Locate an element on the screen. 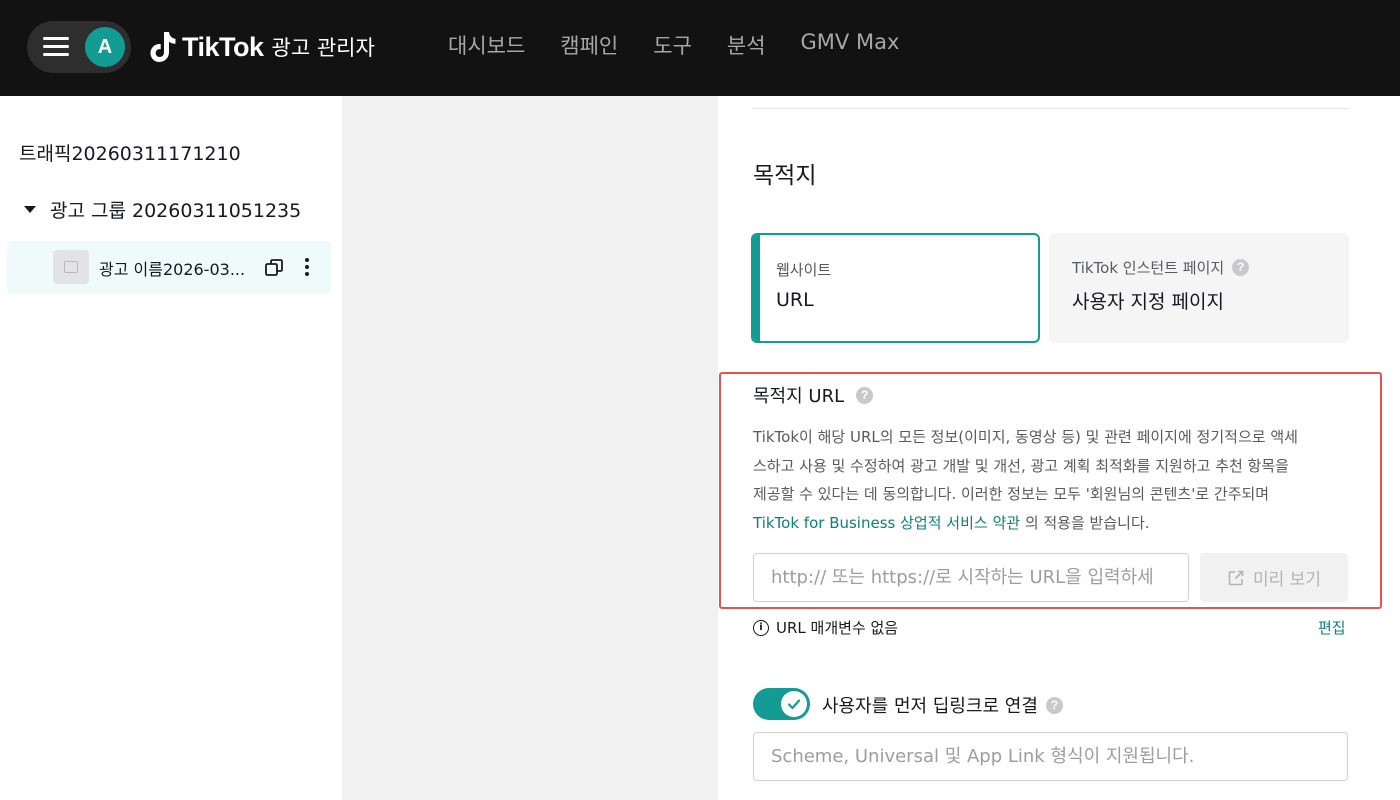  selected-accent is located at coordinates (756, 288).